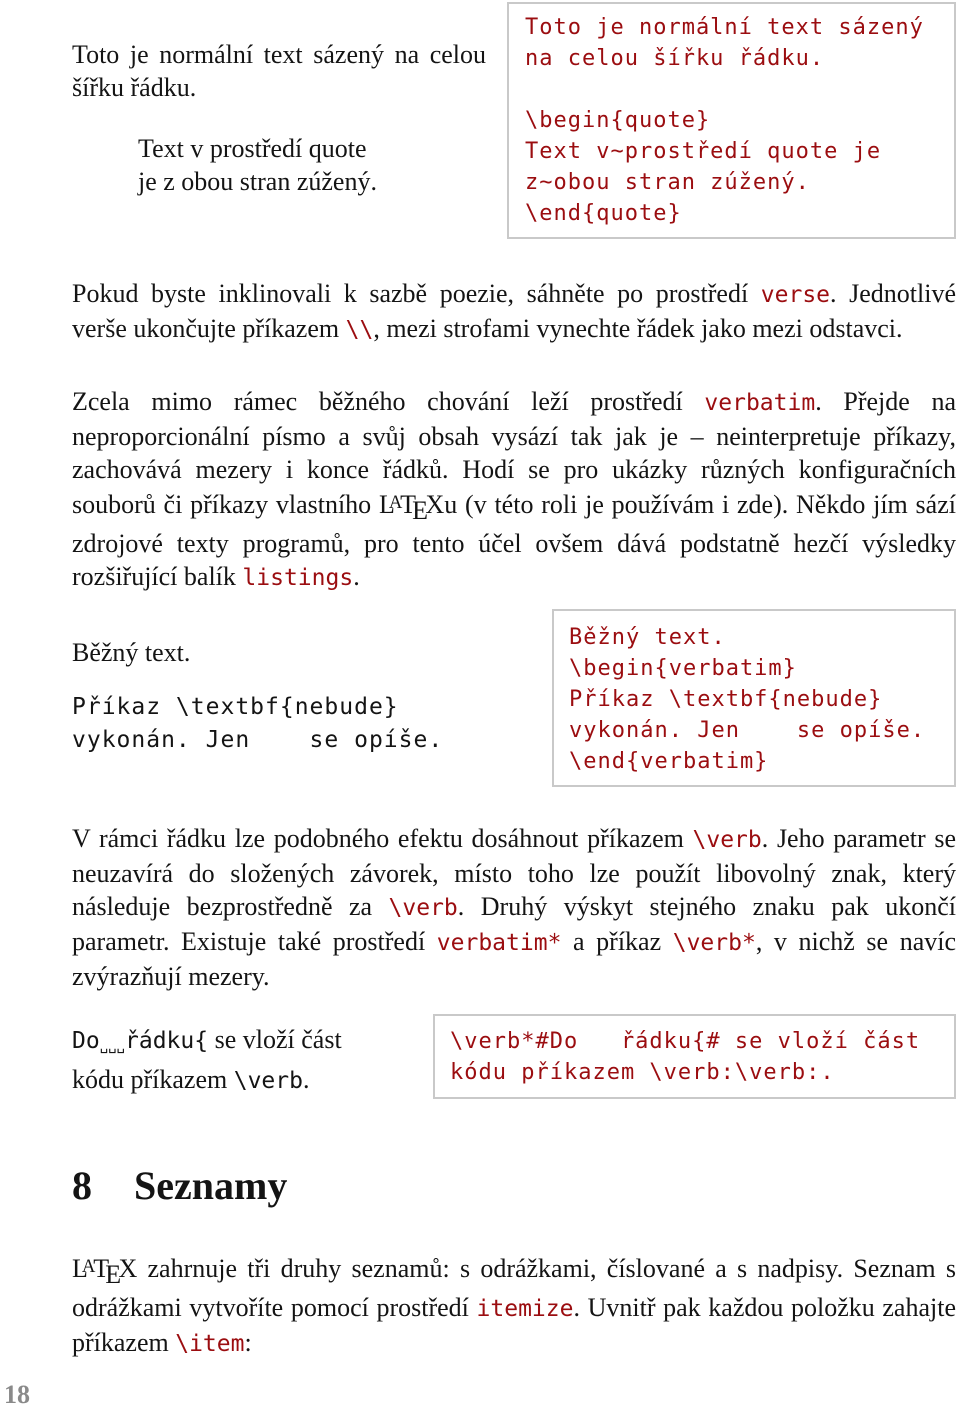 The height and width of the screenshot is (1410, 960). Describe the element at coordinates (153, 1079) in the screenshot. I see `text: kódu příkazem` at that location.